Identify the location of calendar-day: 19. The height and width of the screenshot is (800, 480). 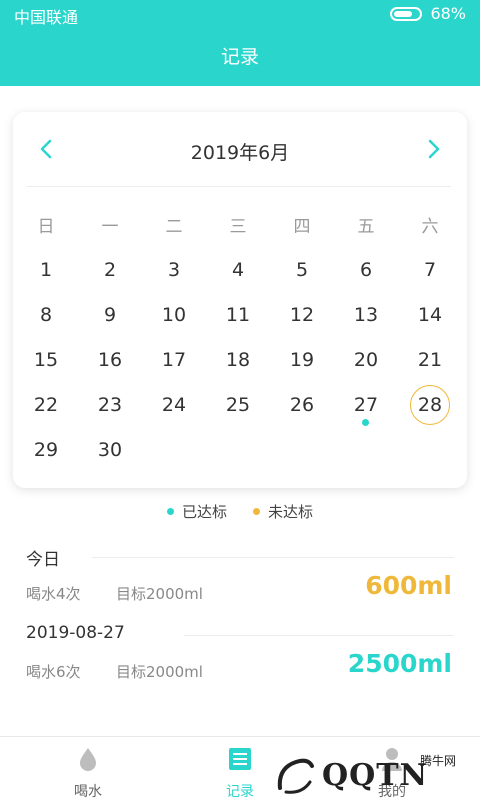
(302, 359).